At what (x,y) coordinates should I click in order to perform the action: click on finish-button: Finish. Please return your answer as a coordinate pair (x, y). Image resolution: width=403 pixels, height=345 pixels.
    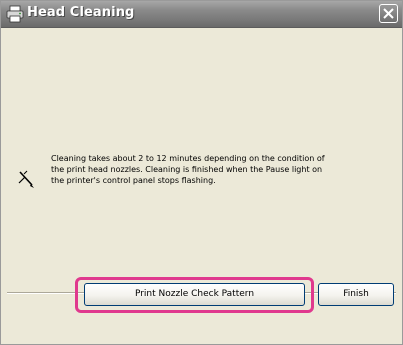
    Looking at the image, I should click on (356, 294).